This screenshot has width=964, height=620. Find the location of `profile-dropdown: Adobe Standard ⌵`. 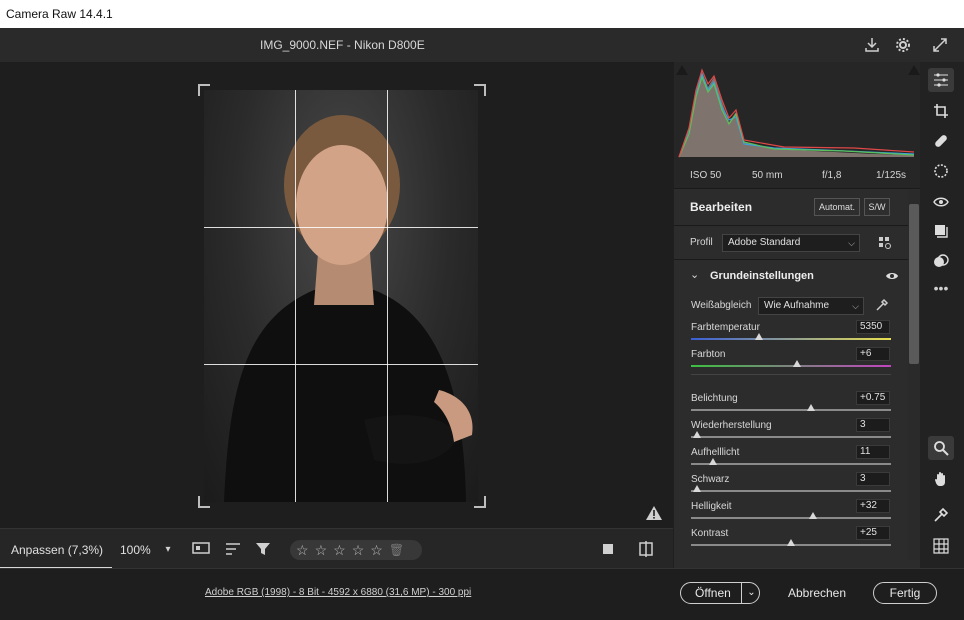

profile-dropdown: Adobe Standard ⌵ is located at coordinates (791, 243).